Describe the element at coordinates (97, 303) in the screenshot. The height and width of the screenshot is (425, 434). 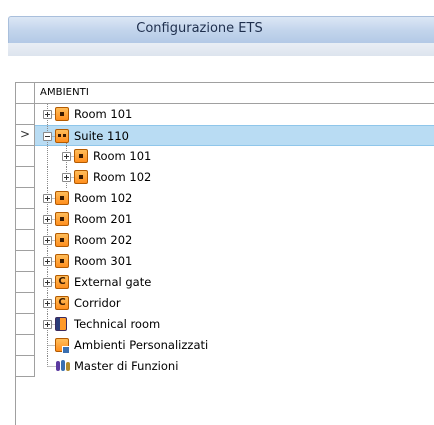
I see `tree-node-label: Corridor` at that location.